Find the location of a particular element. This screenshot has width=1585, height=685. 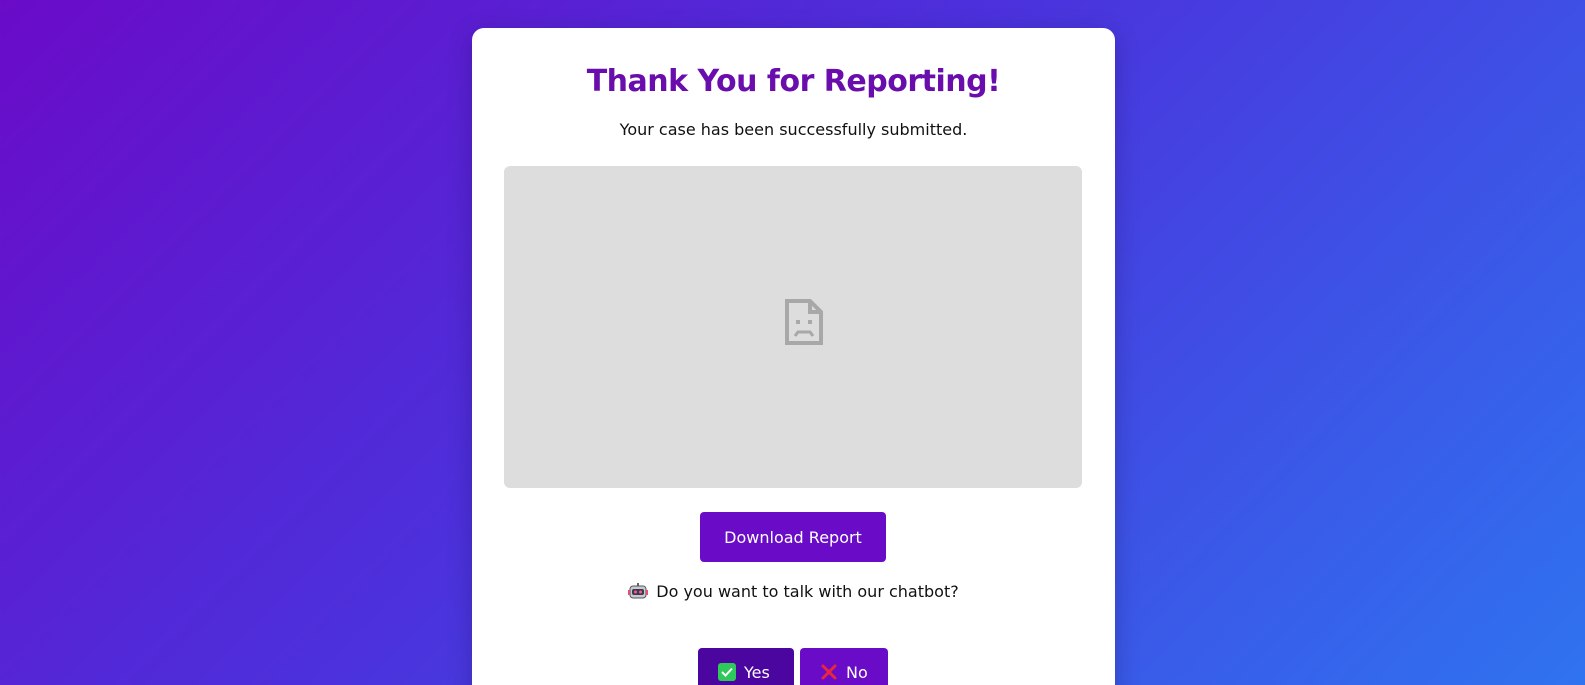

chatbot-choice-buttons: Yes No is located at coordinates (793, 666).